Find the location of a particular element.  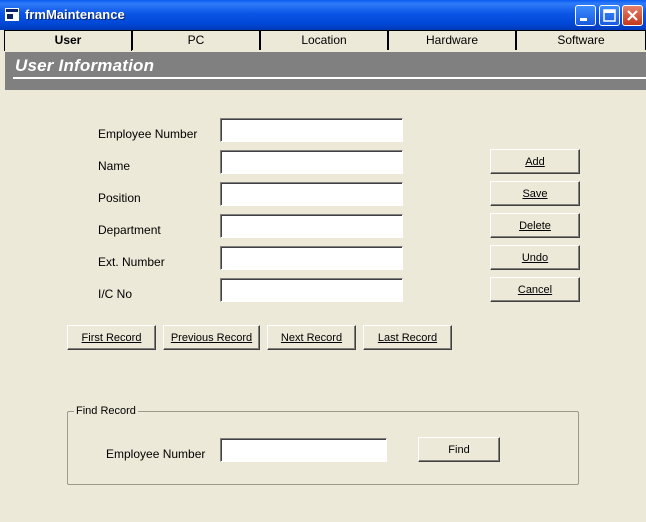

close-button is located at coordinates (632, 15).